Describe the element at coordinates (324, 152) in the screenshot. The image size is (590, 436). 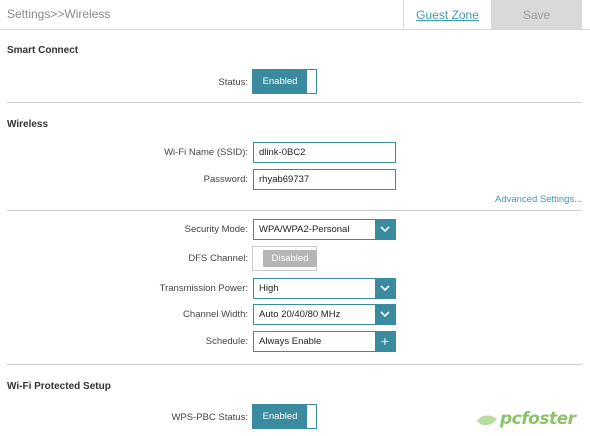
I see `ssid-input: dlink-0BC2` at that location.